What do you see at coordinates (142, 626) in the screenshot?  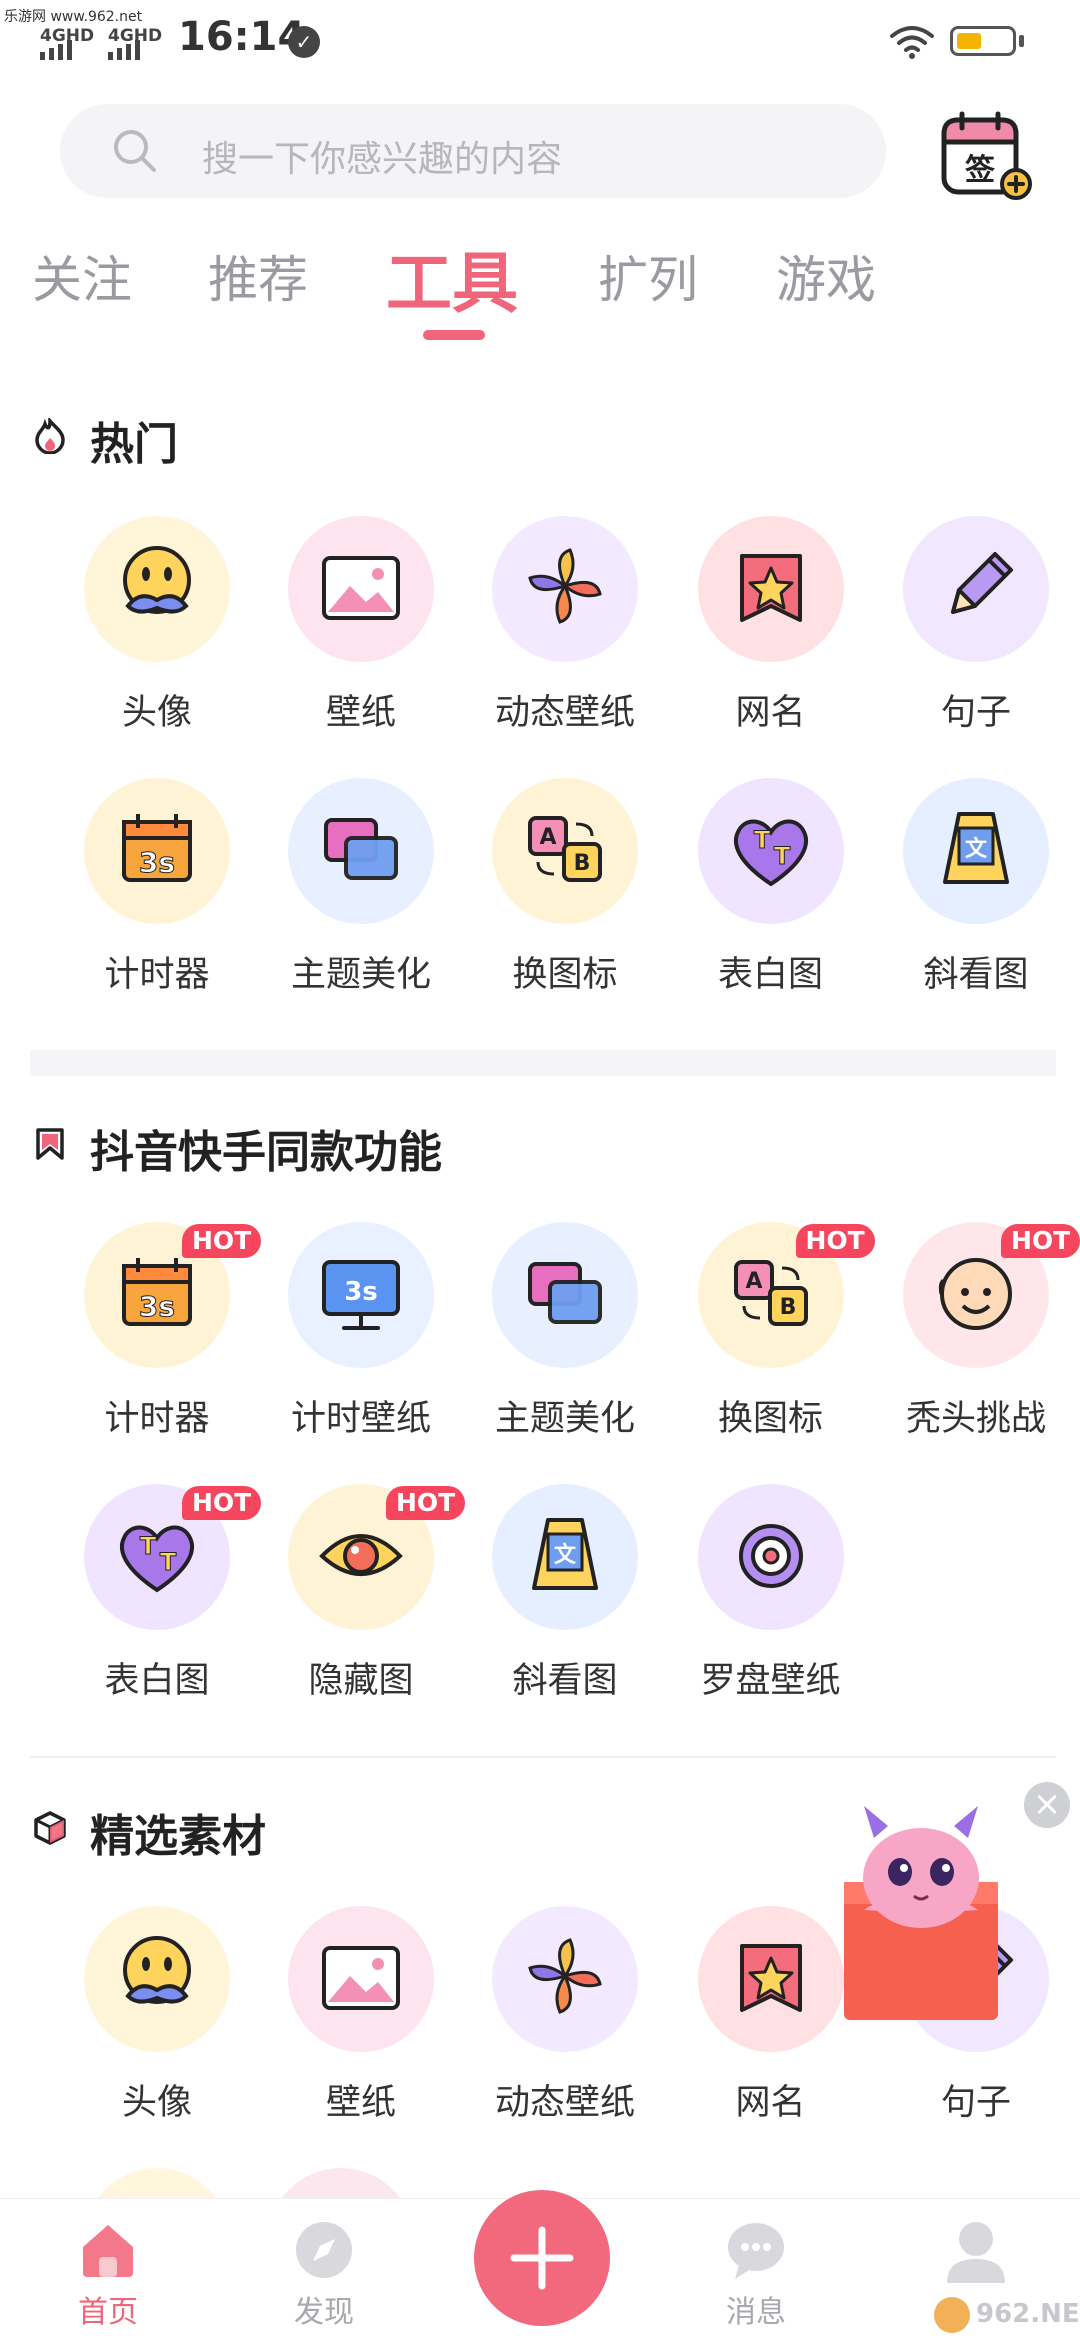 I see `hot-tool-item: 头像` at bounding box center [142, 626].